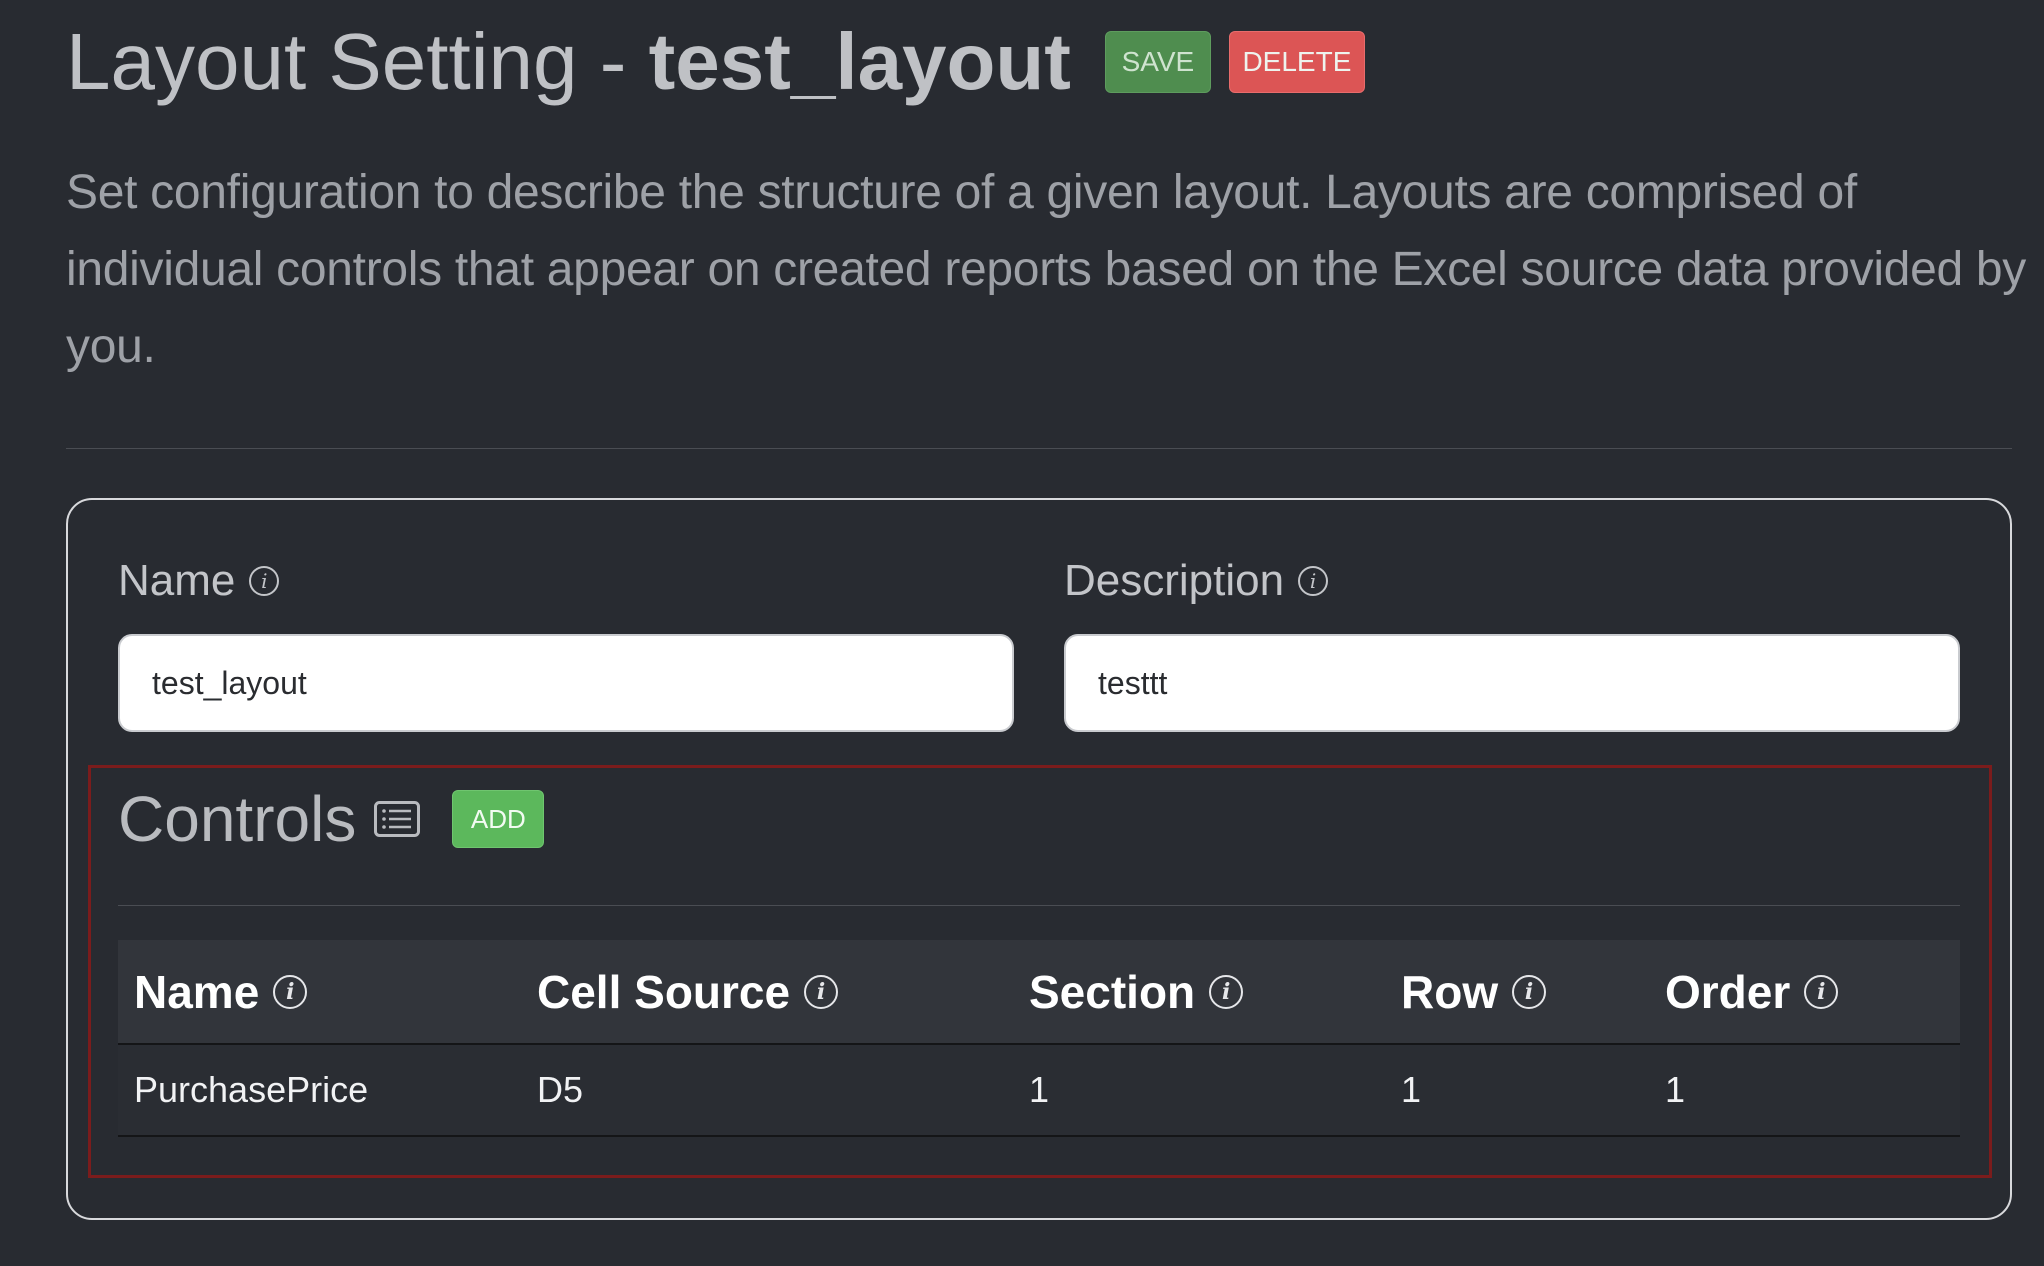  I want to click on controls-divider, so click(1039, 905).